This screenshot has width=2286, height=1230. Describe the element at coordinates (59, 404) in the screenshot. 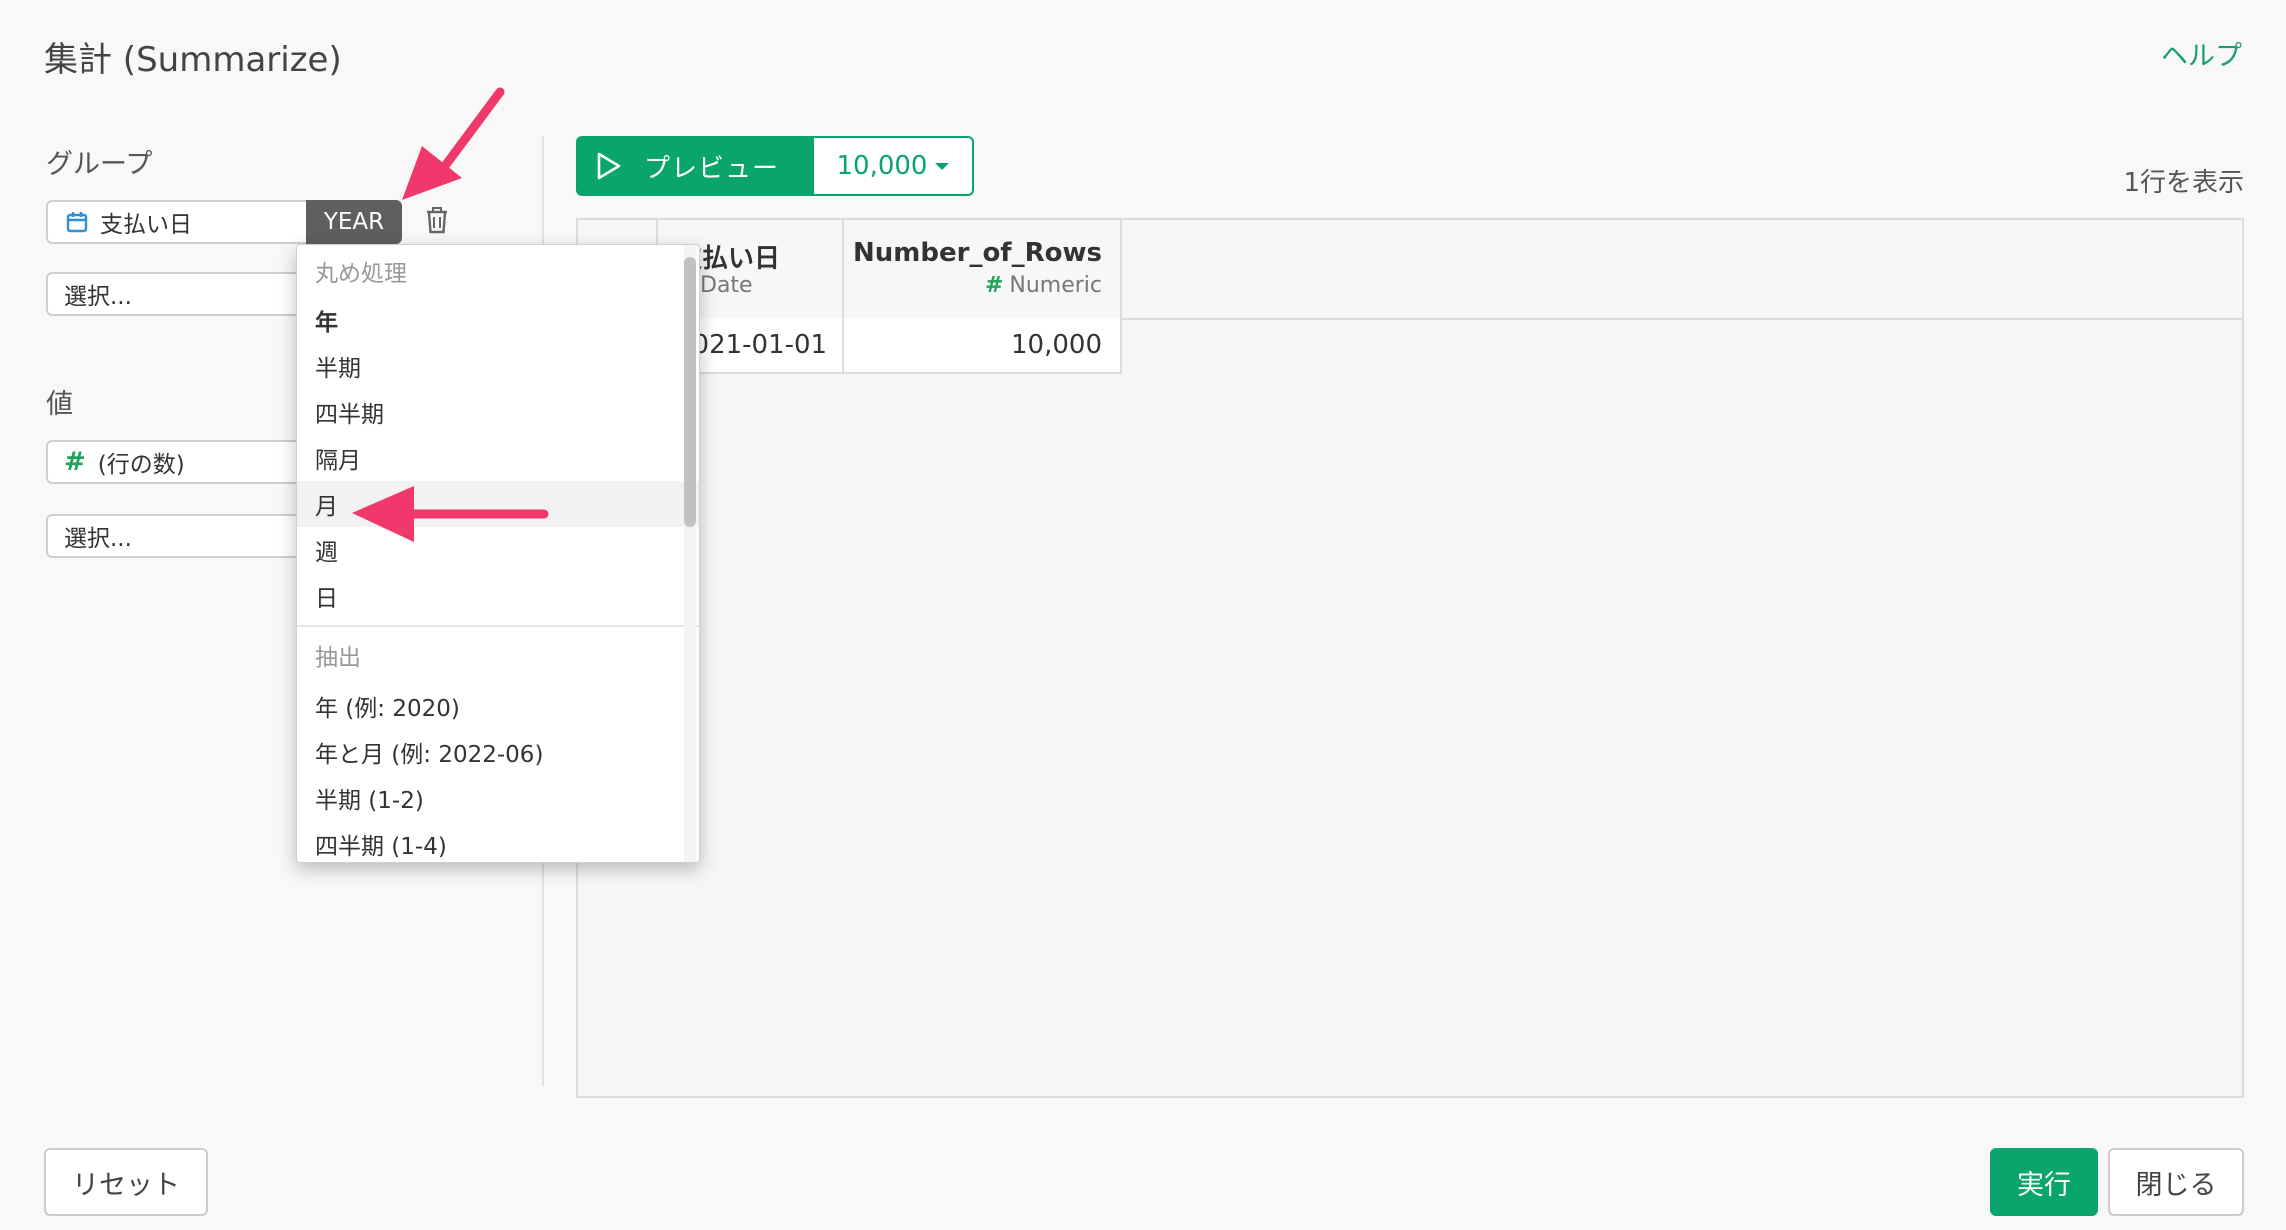

I see `value-section-label: 値` at that location.